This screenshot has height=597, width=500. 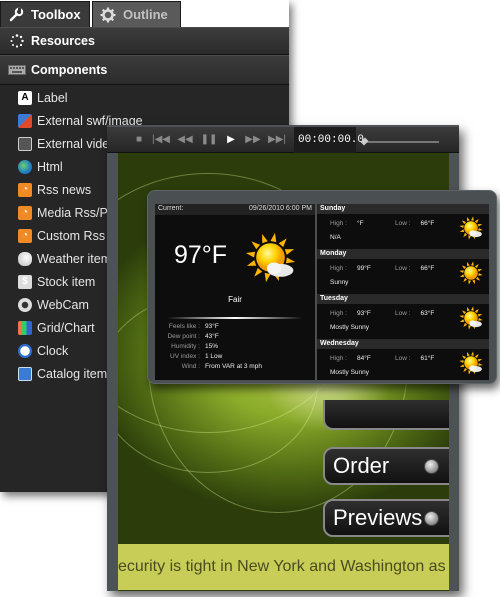 I want to click on component-item: A Label, so click(x=144, y=97).